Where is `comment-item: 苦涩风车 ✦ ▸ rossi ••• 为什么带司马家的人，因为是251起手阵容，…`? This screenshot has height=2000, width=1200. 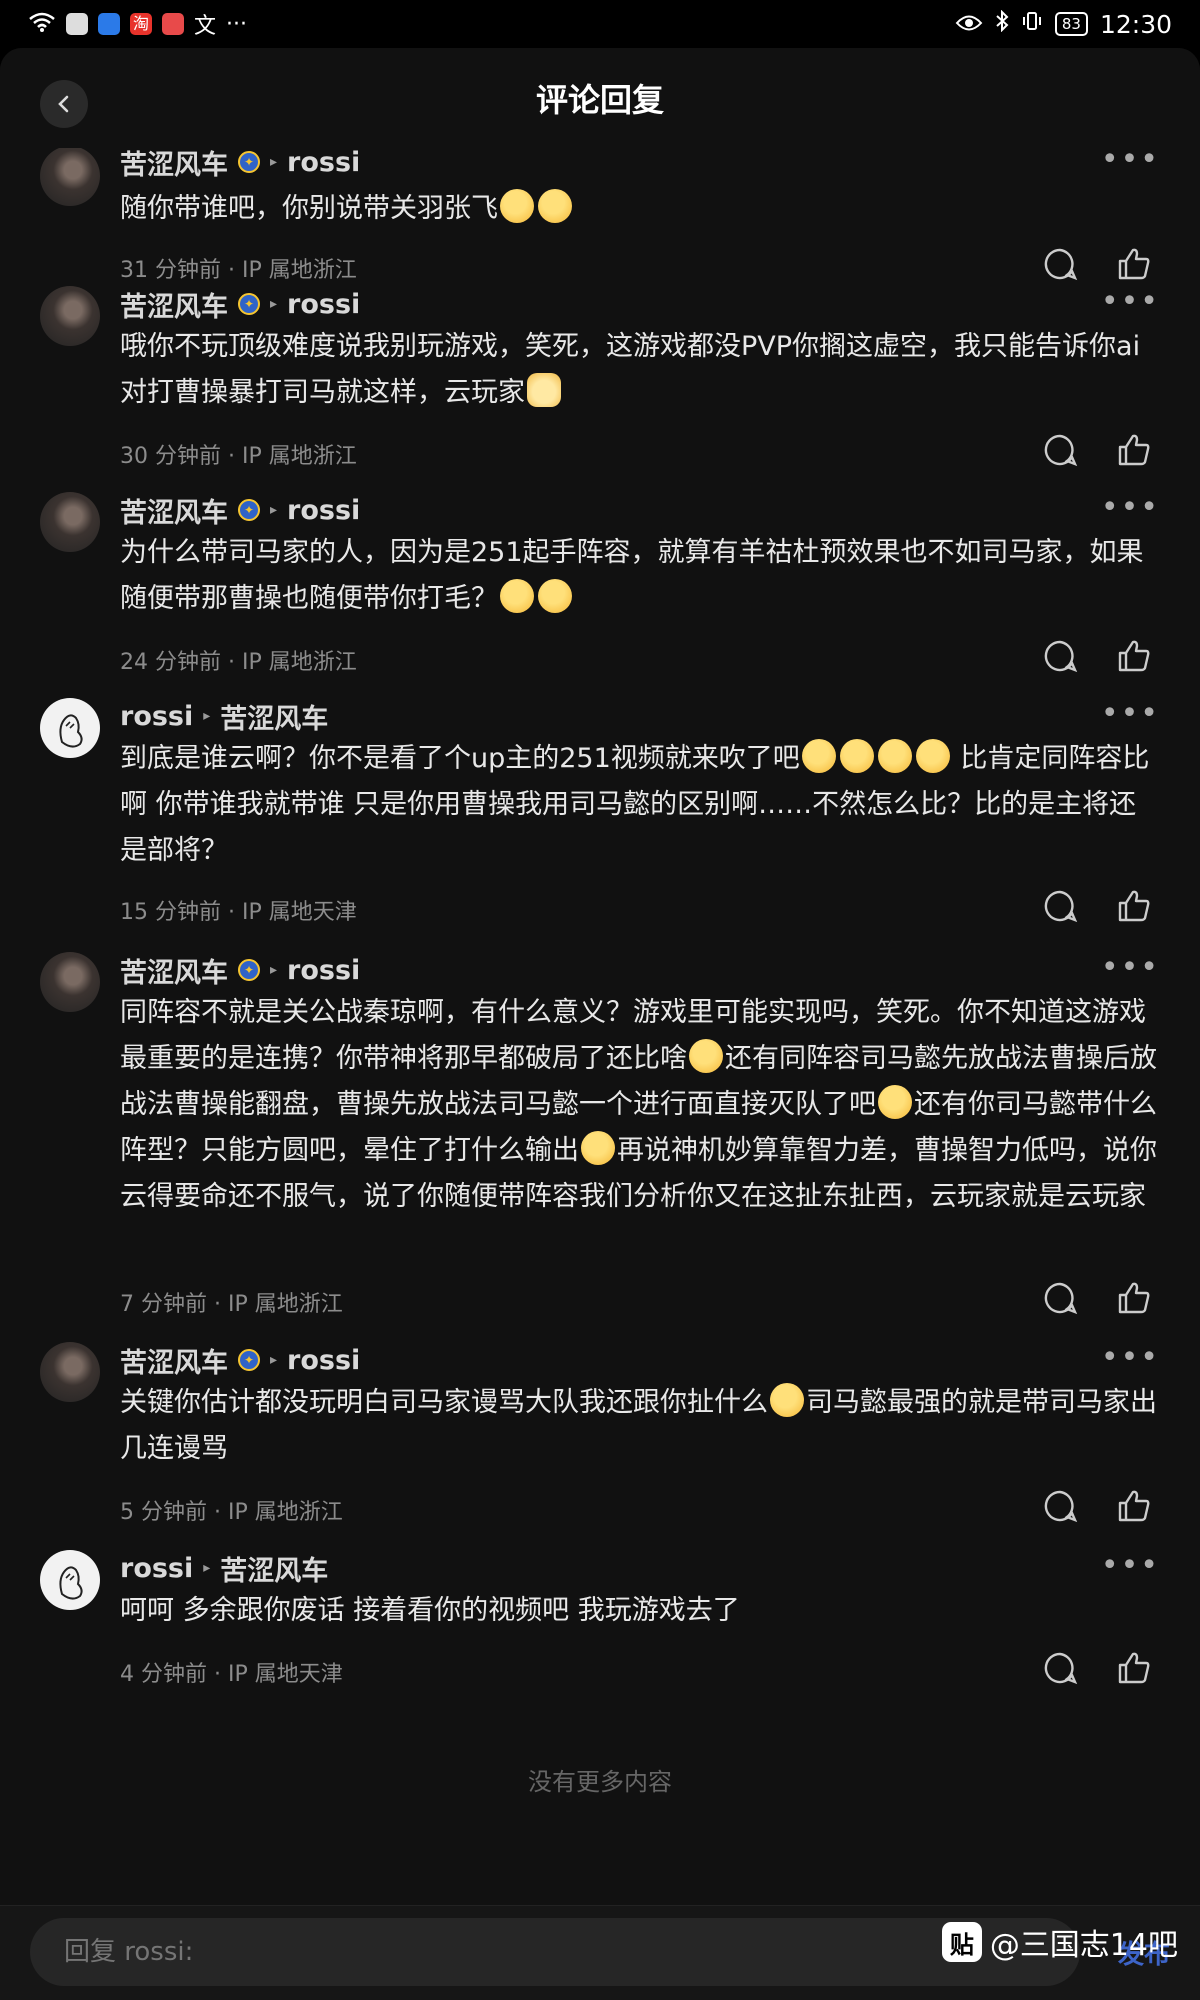
comment-item: 苦涩风车 ✦ ▸ rossi ••• 为什么带司马家的人，因为是251起手阵容，… is located at coordinates (600, 592).